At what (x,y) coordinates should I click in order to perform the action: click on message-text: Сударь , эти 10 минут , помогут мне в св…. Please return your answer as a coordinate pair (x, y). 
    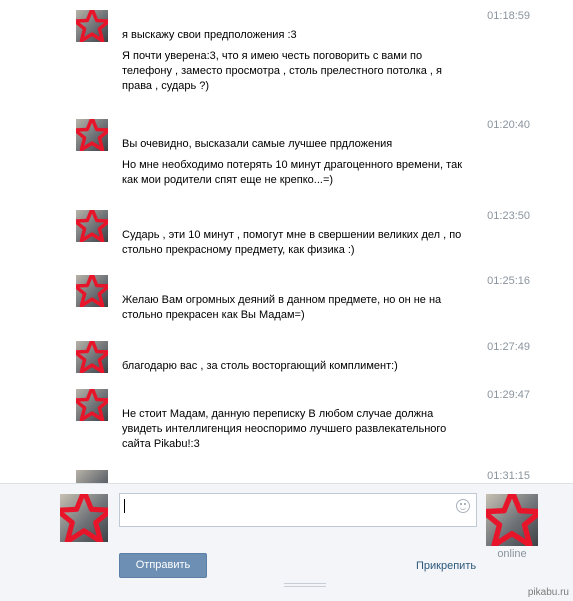
    Looking at the image, I should click on (292, 242).